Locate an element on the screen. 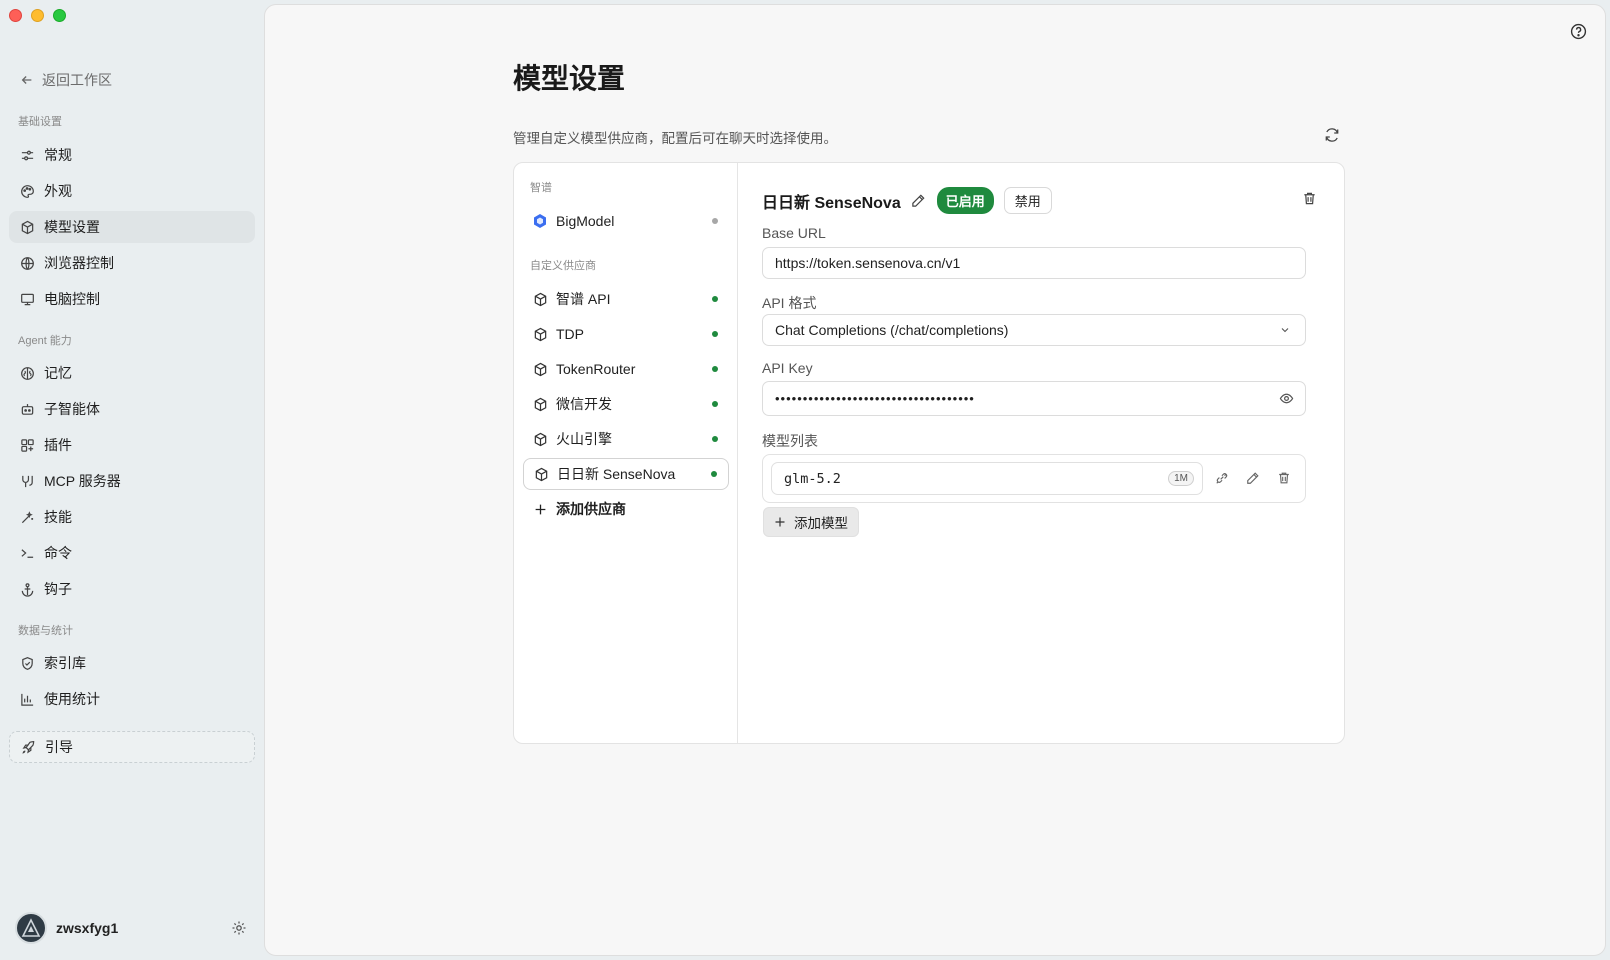  disable-button: 禁用 is located at coordinates (1027, 200).